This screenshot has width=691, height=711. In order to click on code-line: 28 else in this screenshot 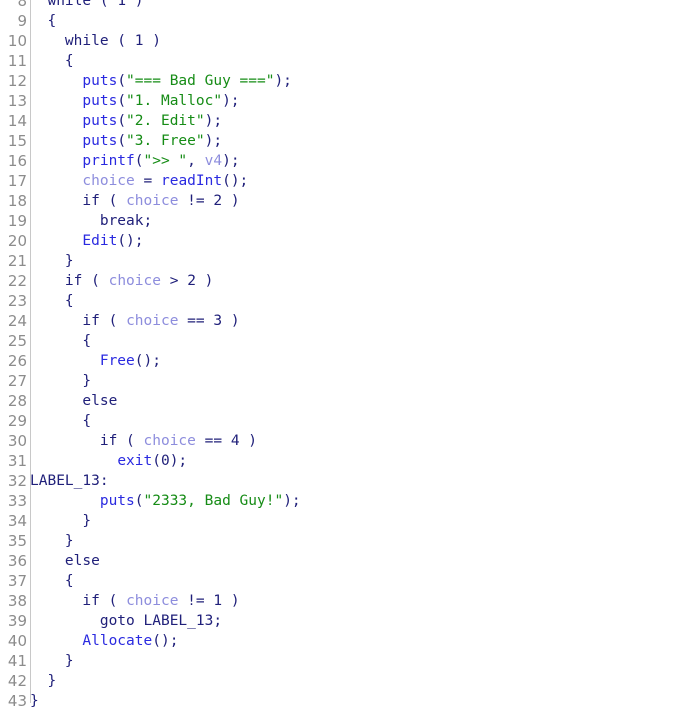, I will do `click(345, 401)`.